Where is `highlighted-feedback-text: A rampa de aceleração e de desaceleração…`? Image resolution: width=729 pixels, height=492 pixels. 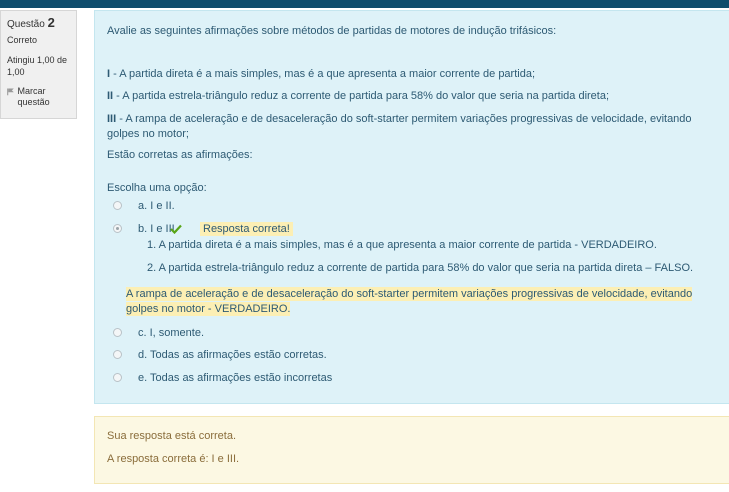
highlighted-feedback-text: A rampa de aceleração e de desaceleração… is located at coordinates (409, 301).